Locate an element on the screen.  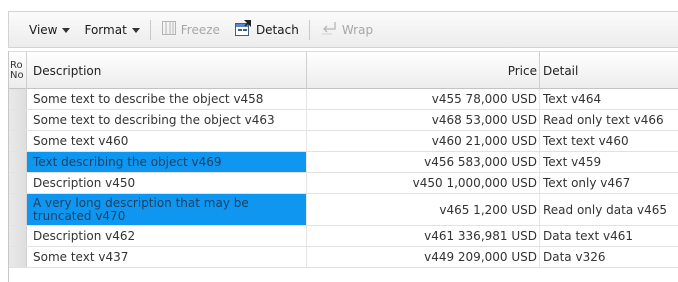
wrap-label: Wrap is located at coordinates (357, 29).